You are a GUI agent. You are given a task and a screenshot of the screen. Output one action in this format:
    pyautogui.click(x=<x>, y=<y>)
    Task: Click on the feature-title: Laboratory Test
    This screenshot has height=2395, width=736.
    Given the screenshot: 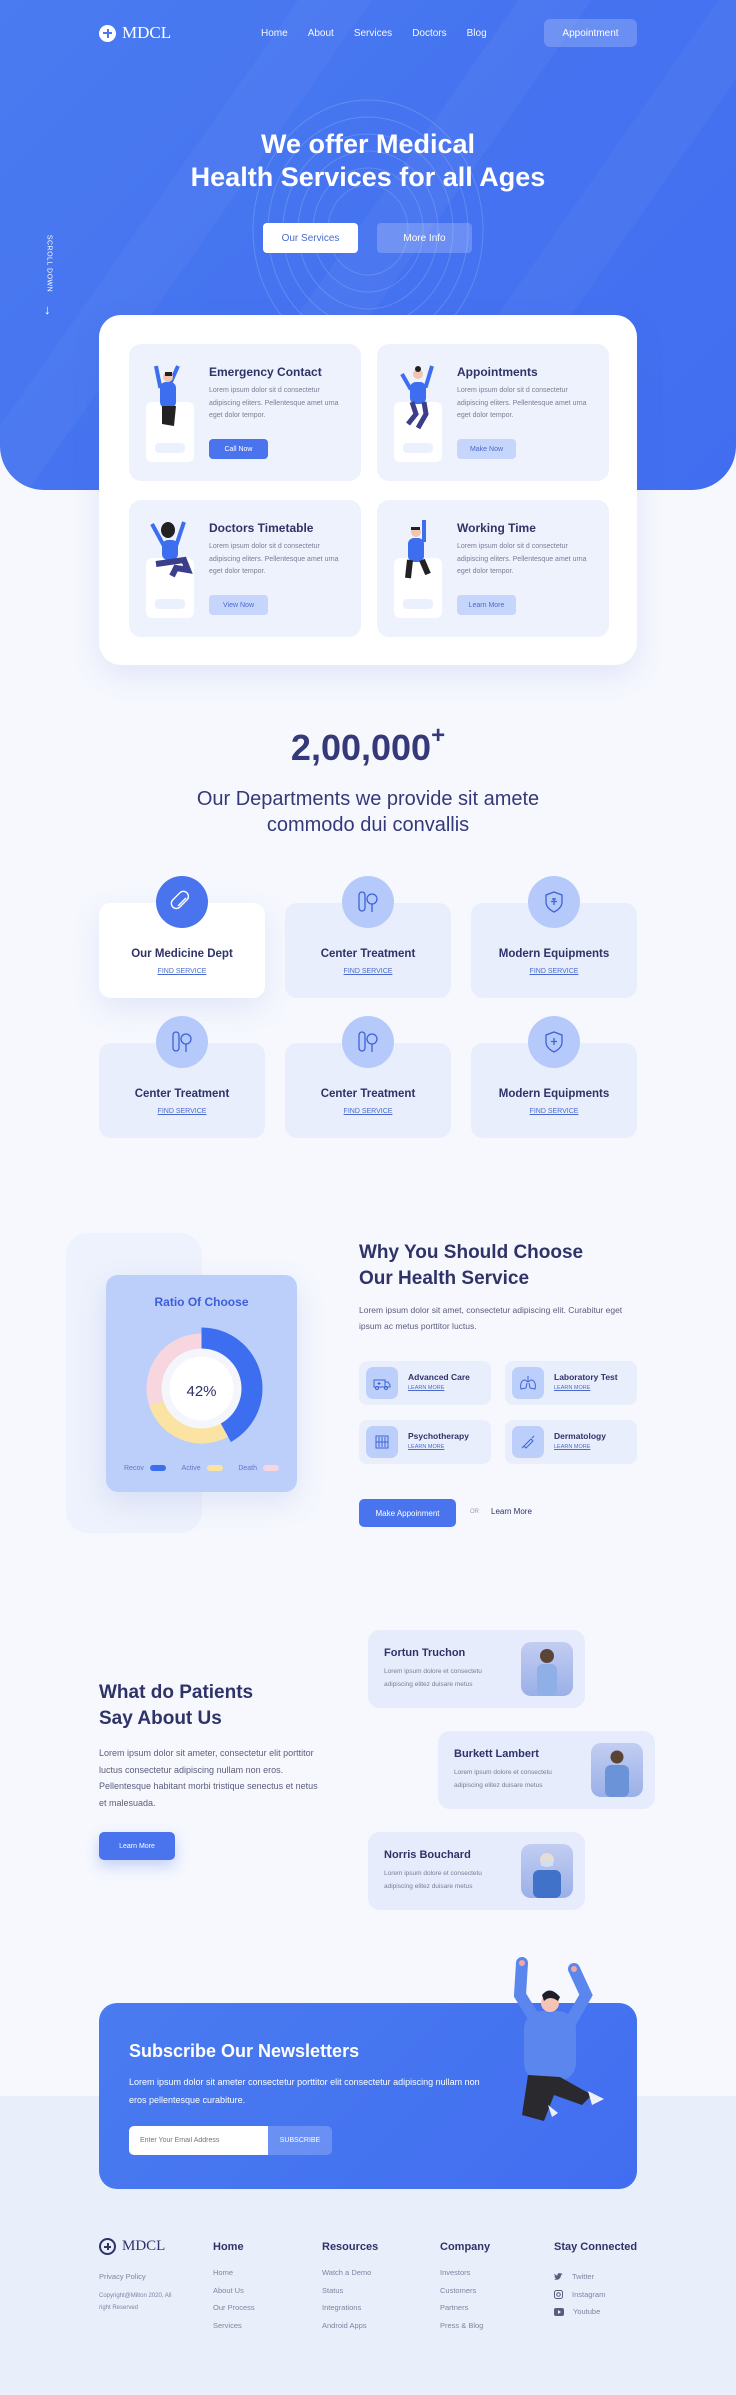 What is the action you would take?
    pyautogui.click(x=586, y=1377)
    